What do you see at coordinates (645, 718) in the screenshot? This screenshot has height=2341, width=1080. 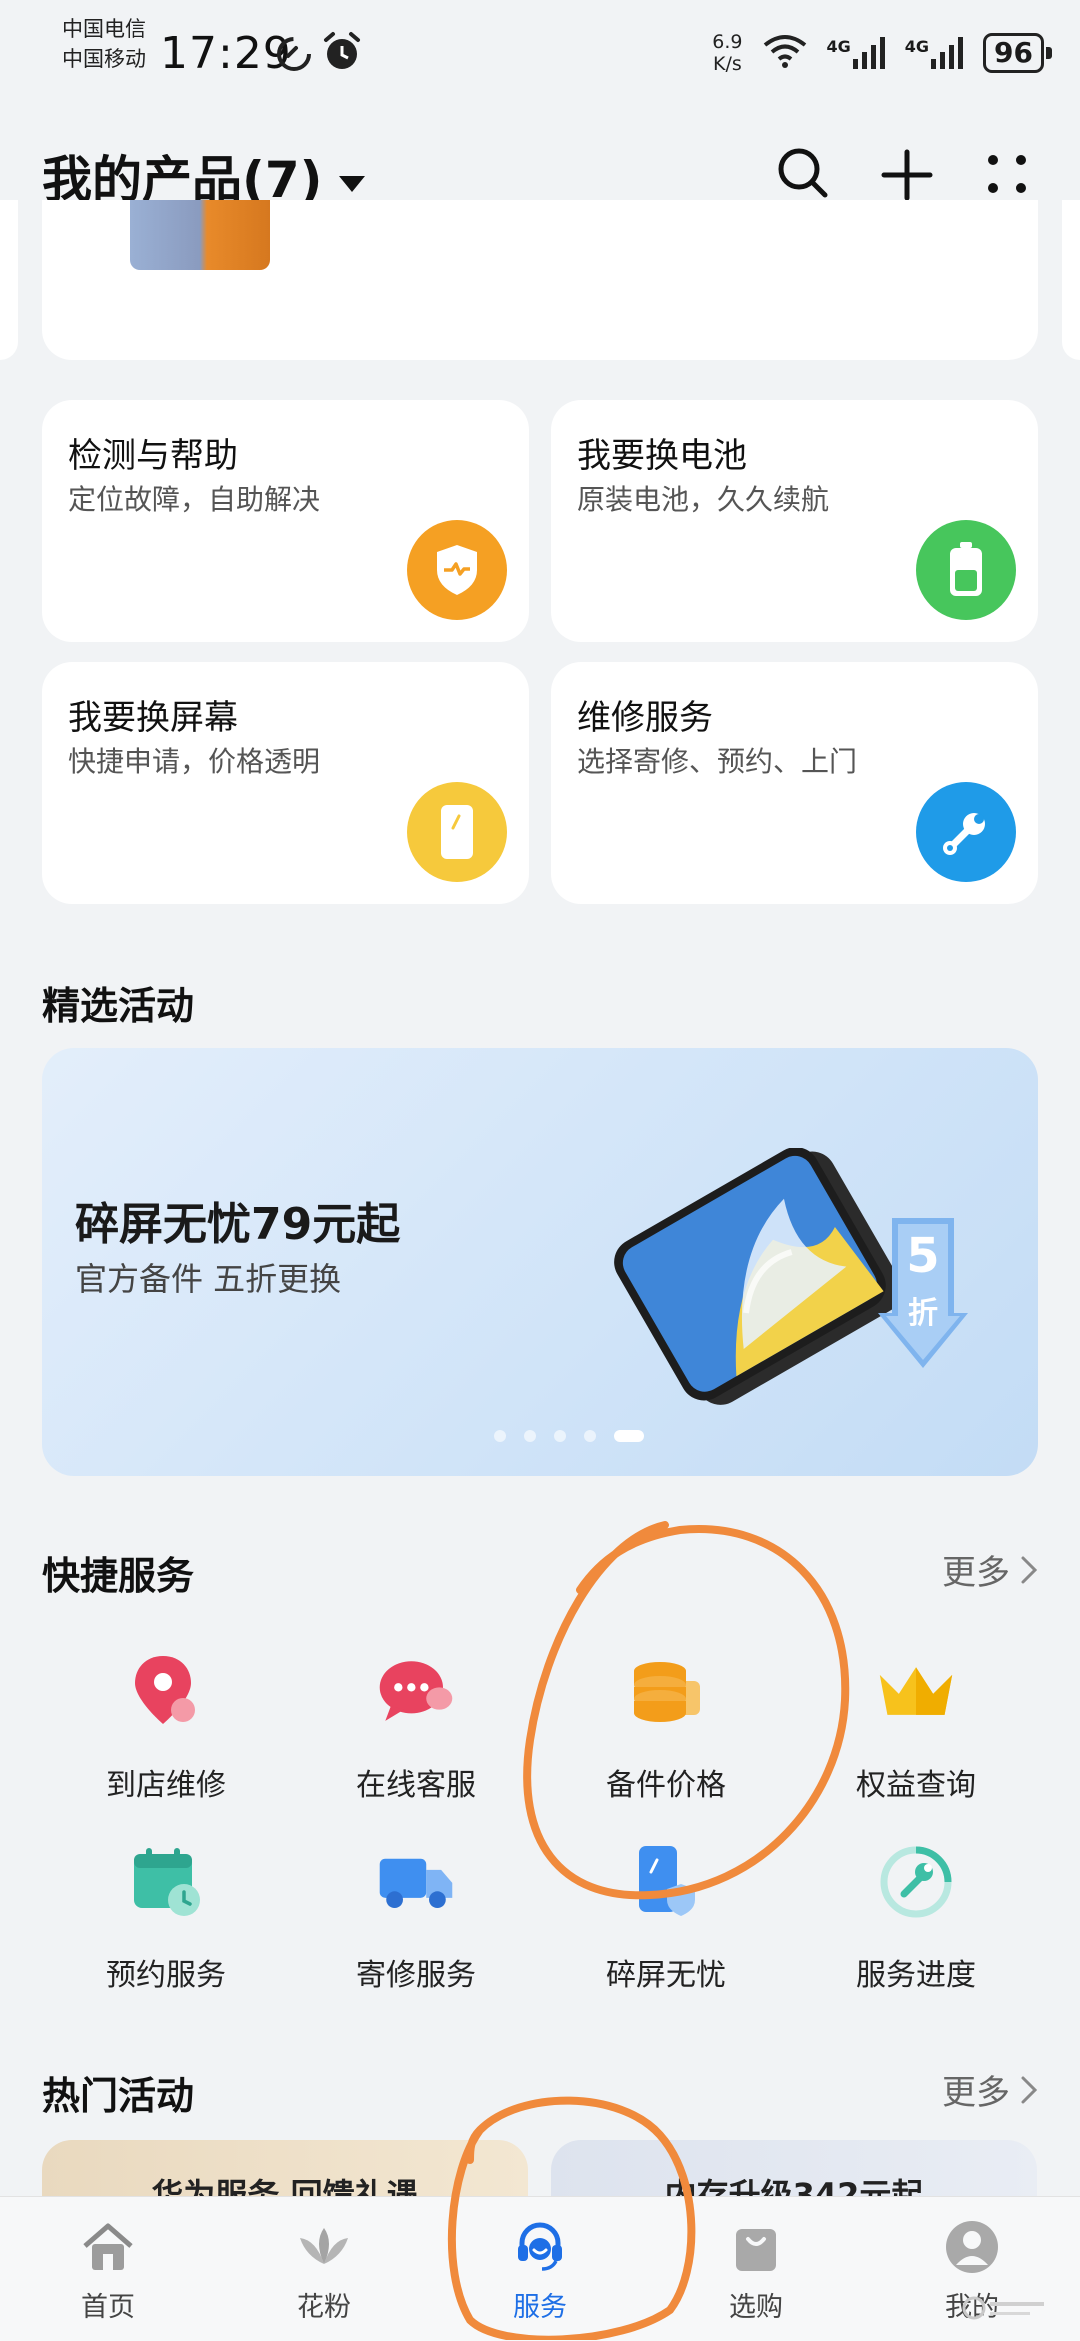 I see `tile-title: 维修服务` at bounding box center [645, 718].